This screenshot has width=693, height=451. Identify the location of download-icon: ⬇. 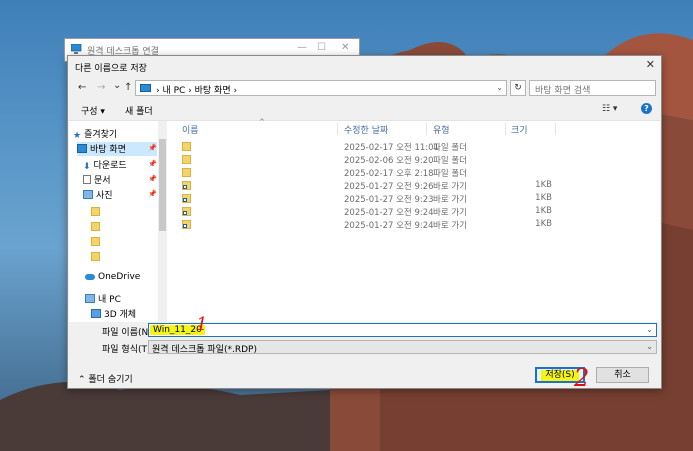
(87, 167).